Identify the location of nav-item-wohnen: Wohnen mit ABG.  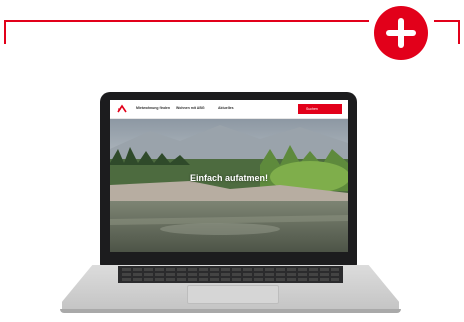
(190, 108).